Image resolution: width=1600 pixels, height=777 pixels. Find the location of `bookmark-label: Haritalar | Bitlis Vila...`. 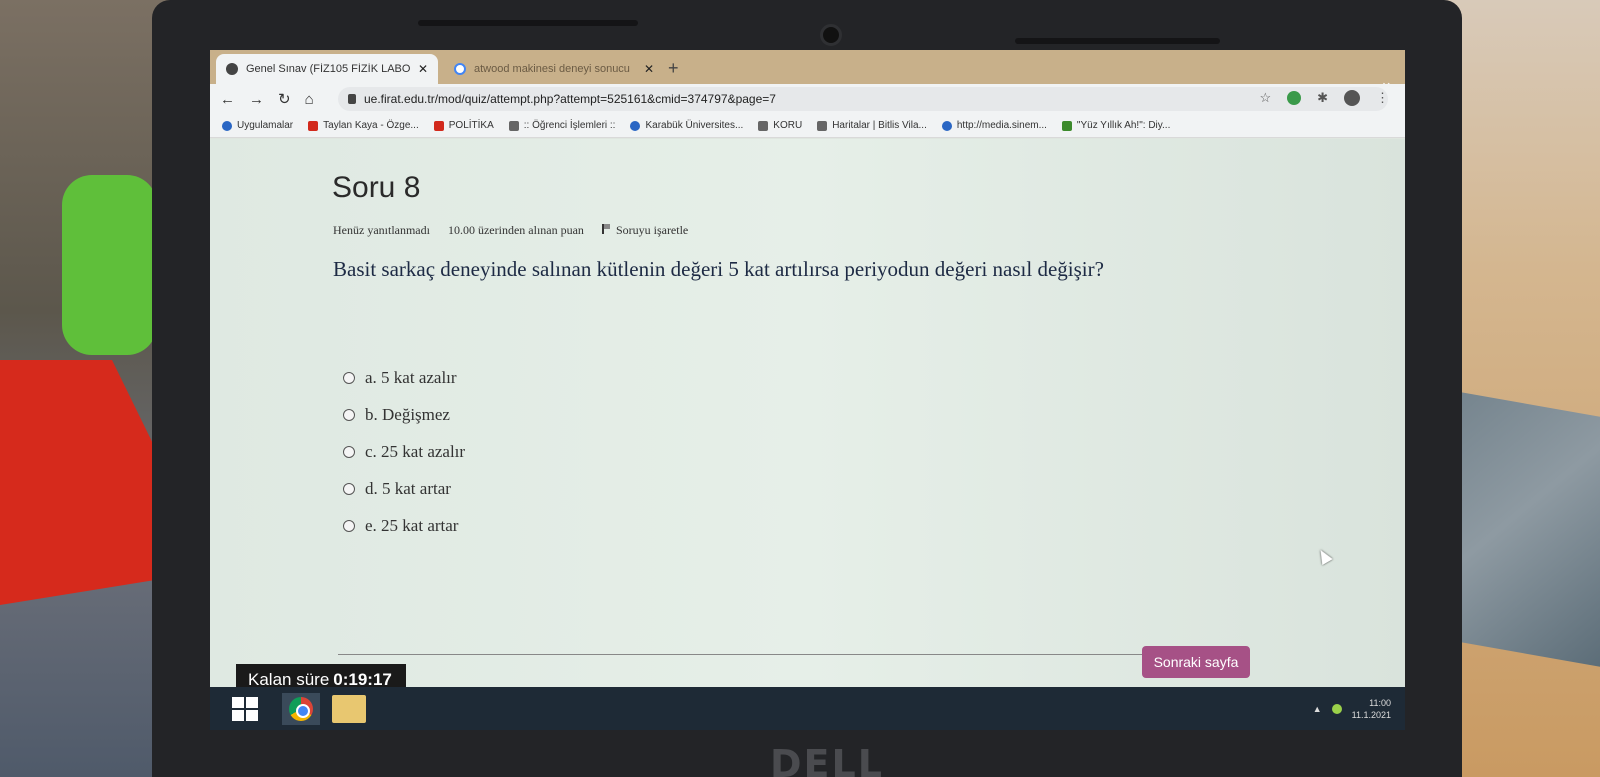

bookmark-label: Haritalar | Bitlis Vila... is located at coordinates (879, 125).